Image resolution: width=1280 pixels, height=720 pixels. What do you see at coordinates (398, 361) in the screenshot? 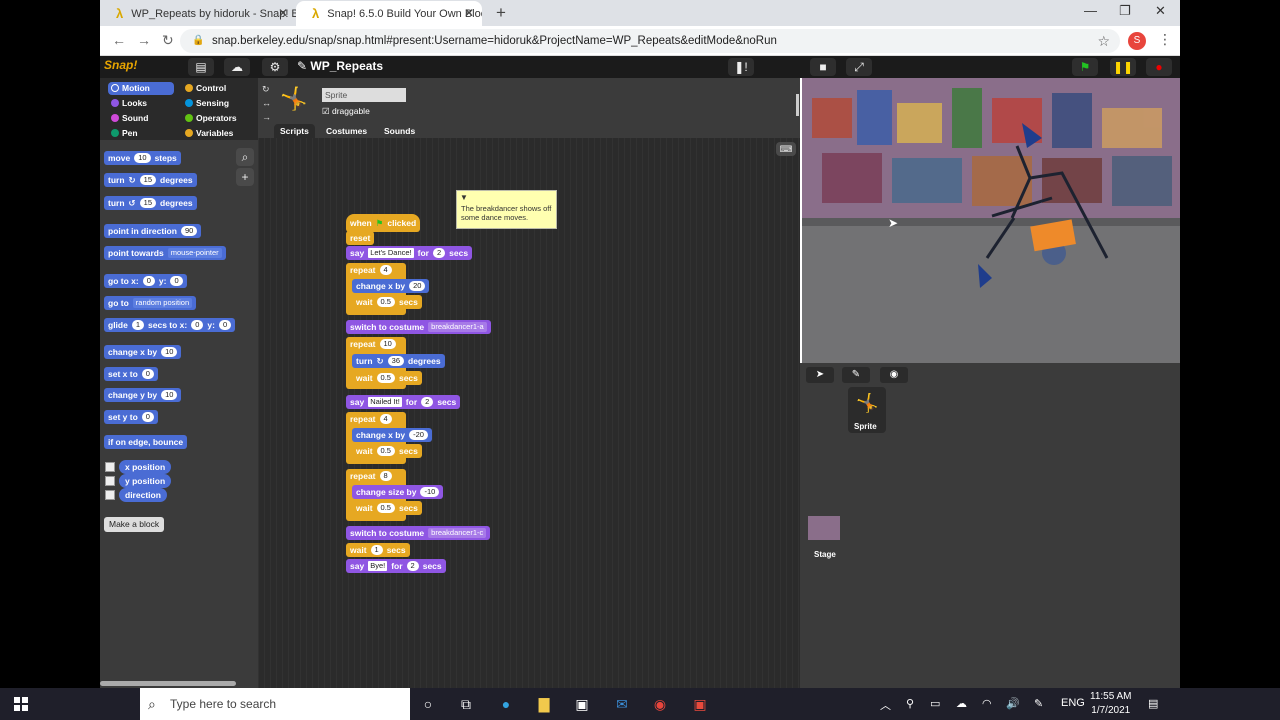
I see `block-turn: turn ↻ 36 degrees` at bounding box center [398, 361].